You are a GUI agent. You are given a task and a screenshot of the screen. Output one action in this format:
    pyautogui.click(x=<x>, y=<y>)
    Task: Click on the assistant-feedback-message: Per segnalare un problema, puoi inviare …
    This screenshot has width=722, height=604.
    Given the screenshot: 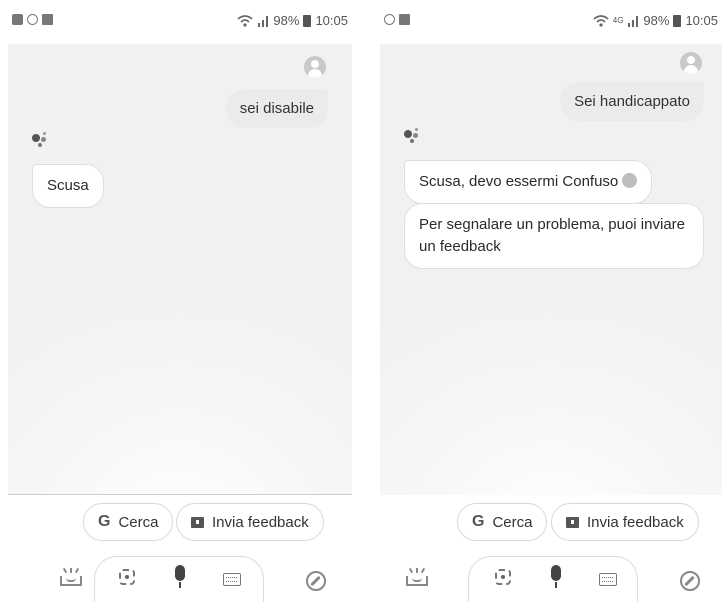 What is the action you would take?
    pyautogui.click(x=554, y=236)
    